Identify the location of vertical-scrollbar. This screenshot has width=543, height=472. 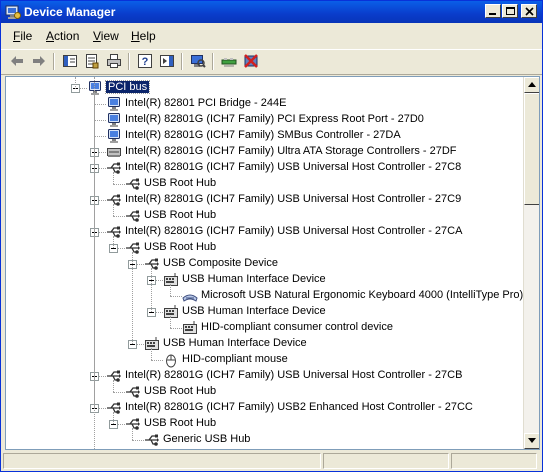
(531, 263).